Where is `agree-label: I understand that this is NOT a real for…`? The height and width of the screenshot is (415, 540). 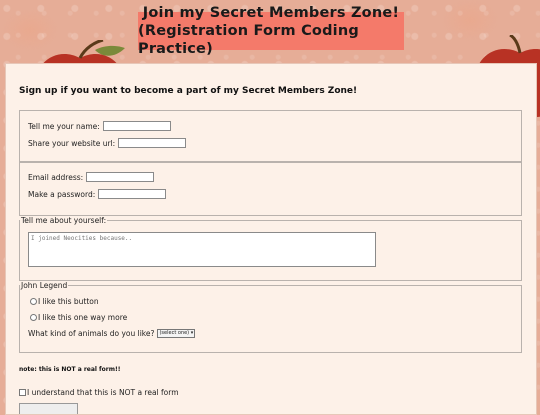 agree-label: I understand that this is NOT a real for… is located at coordinates (103, 392).